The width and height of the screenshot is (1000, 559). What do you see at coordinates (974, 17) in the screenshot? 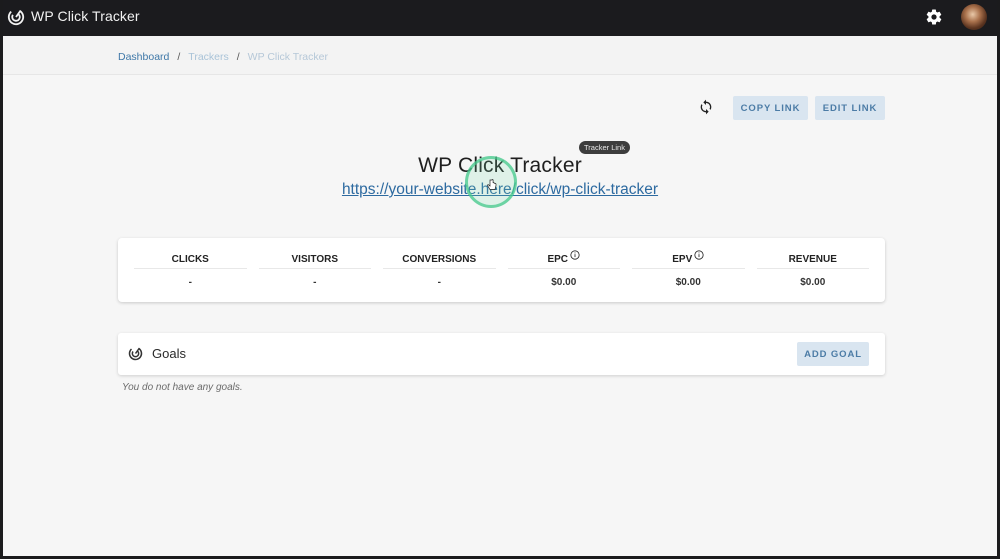
I see `user-avatar` at bounding box center [974, 17].